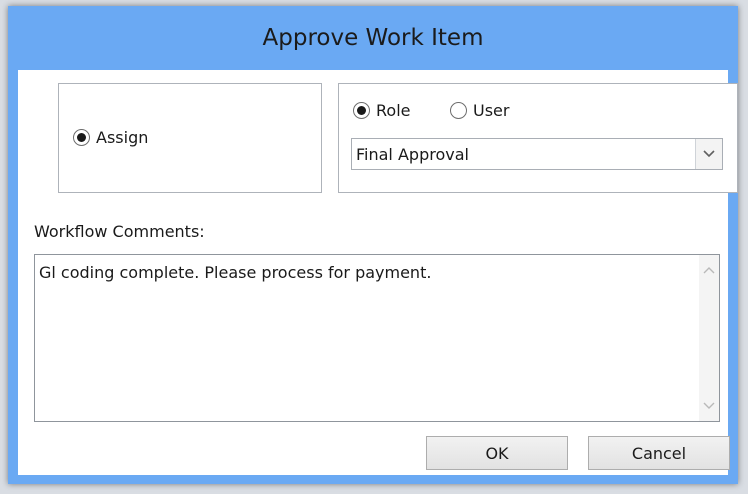 Image resolution: width=748 pixels, height=494 pixels. I want to click on comments-scrollbar, so click(709, 338).